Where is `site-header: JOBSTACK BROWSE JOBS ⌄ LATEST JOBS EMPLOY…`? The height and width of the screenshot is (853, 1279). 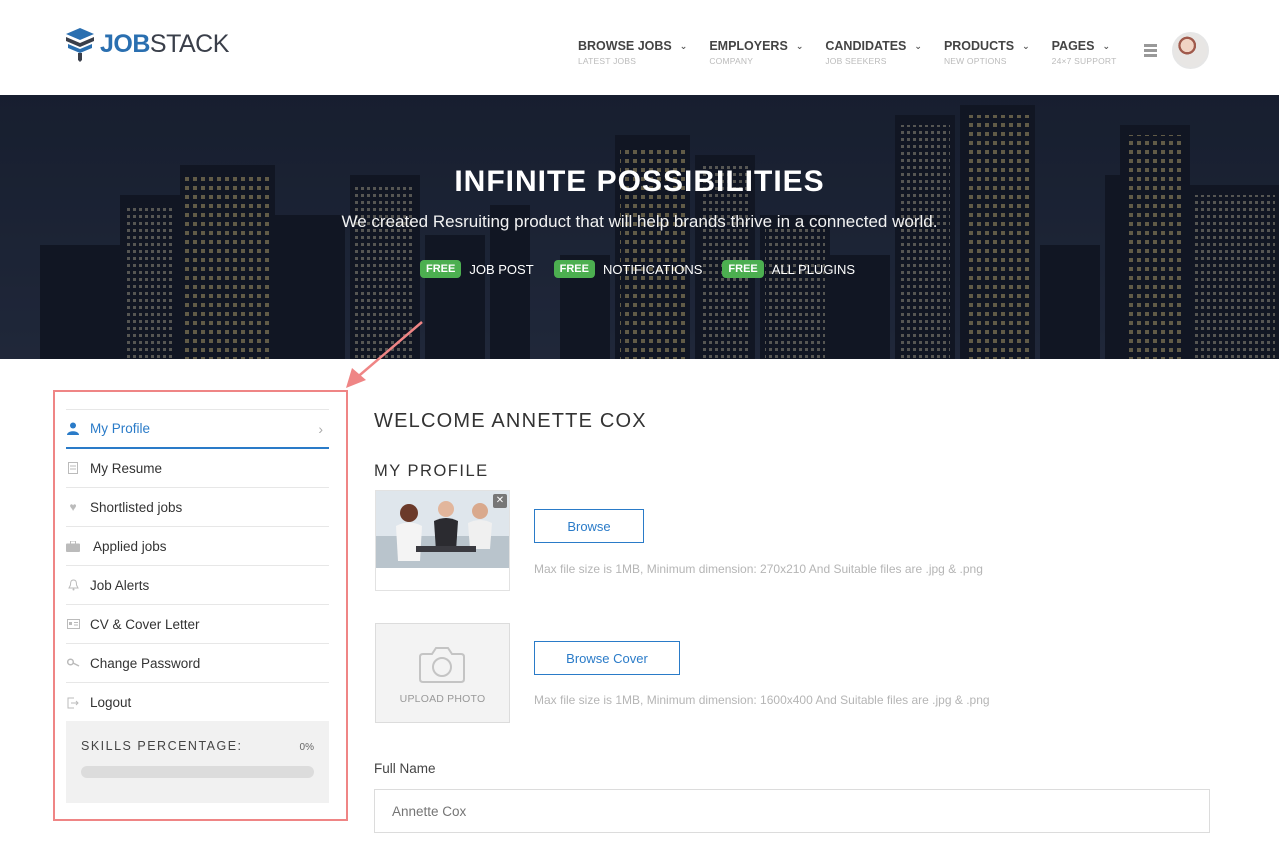 site-header: JOBSTACK BROWSE JOBS ⌄ LATEST JOBS EMPLOY… is located at coordinates (639, 47).